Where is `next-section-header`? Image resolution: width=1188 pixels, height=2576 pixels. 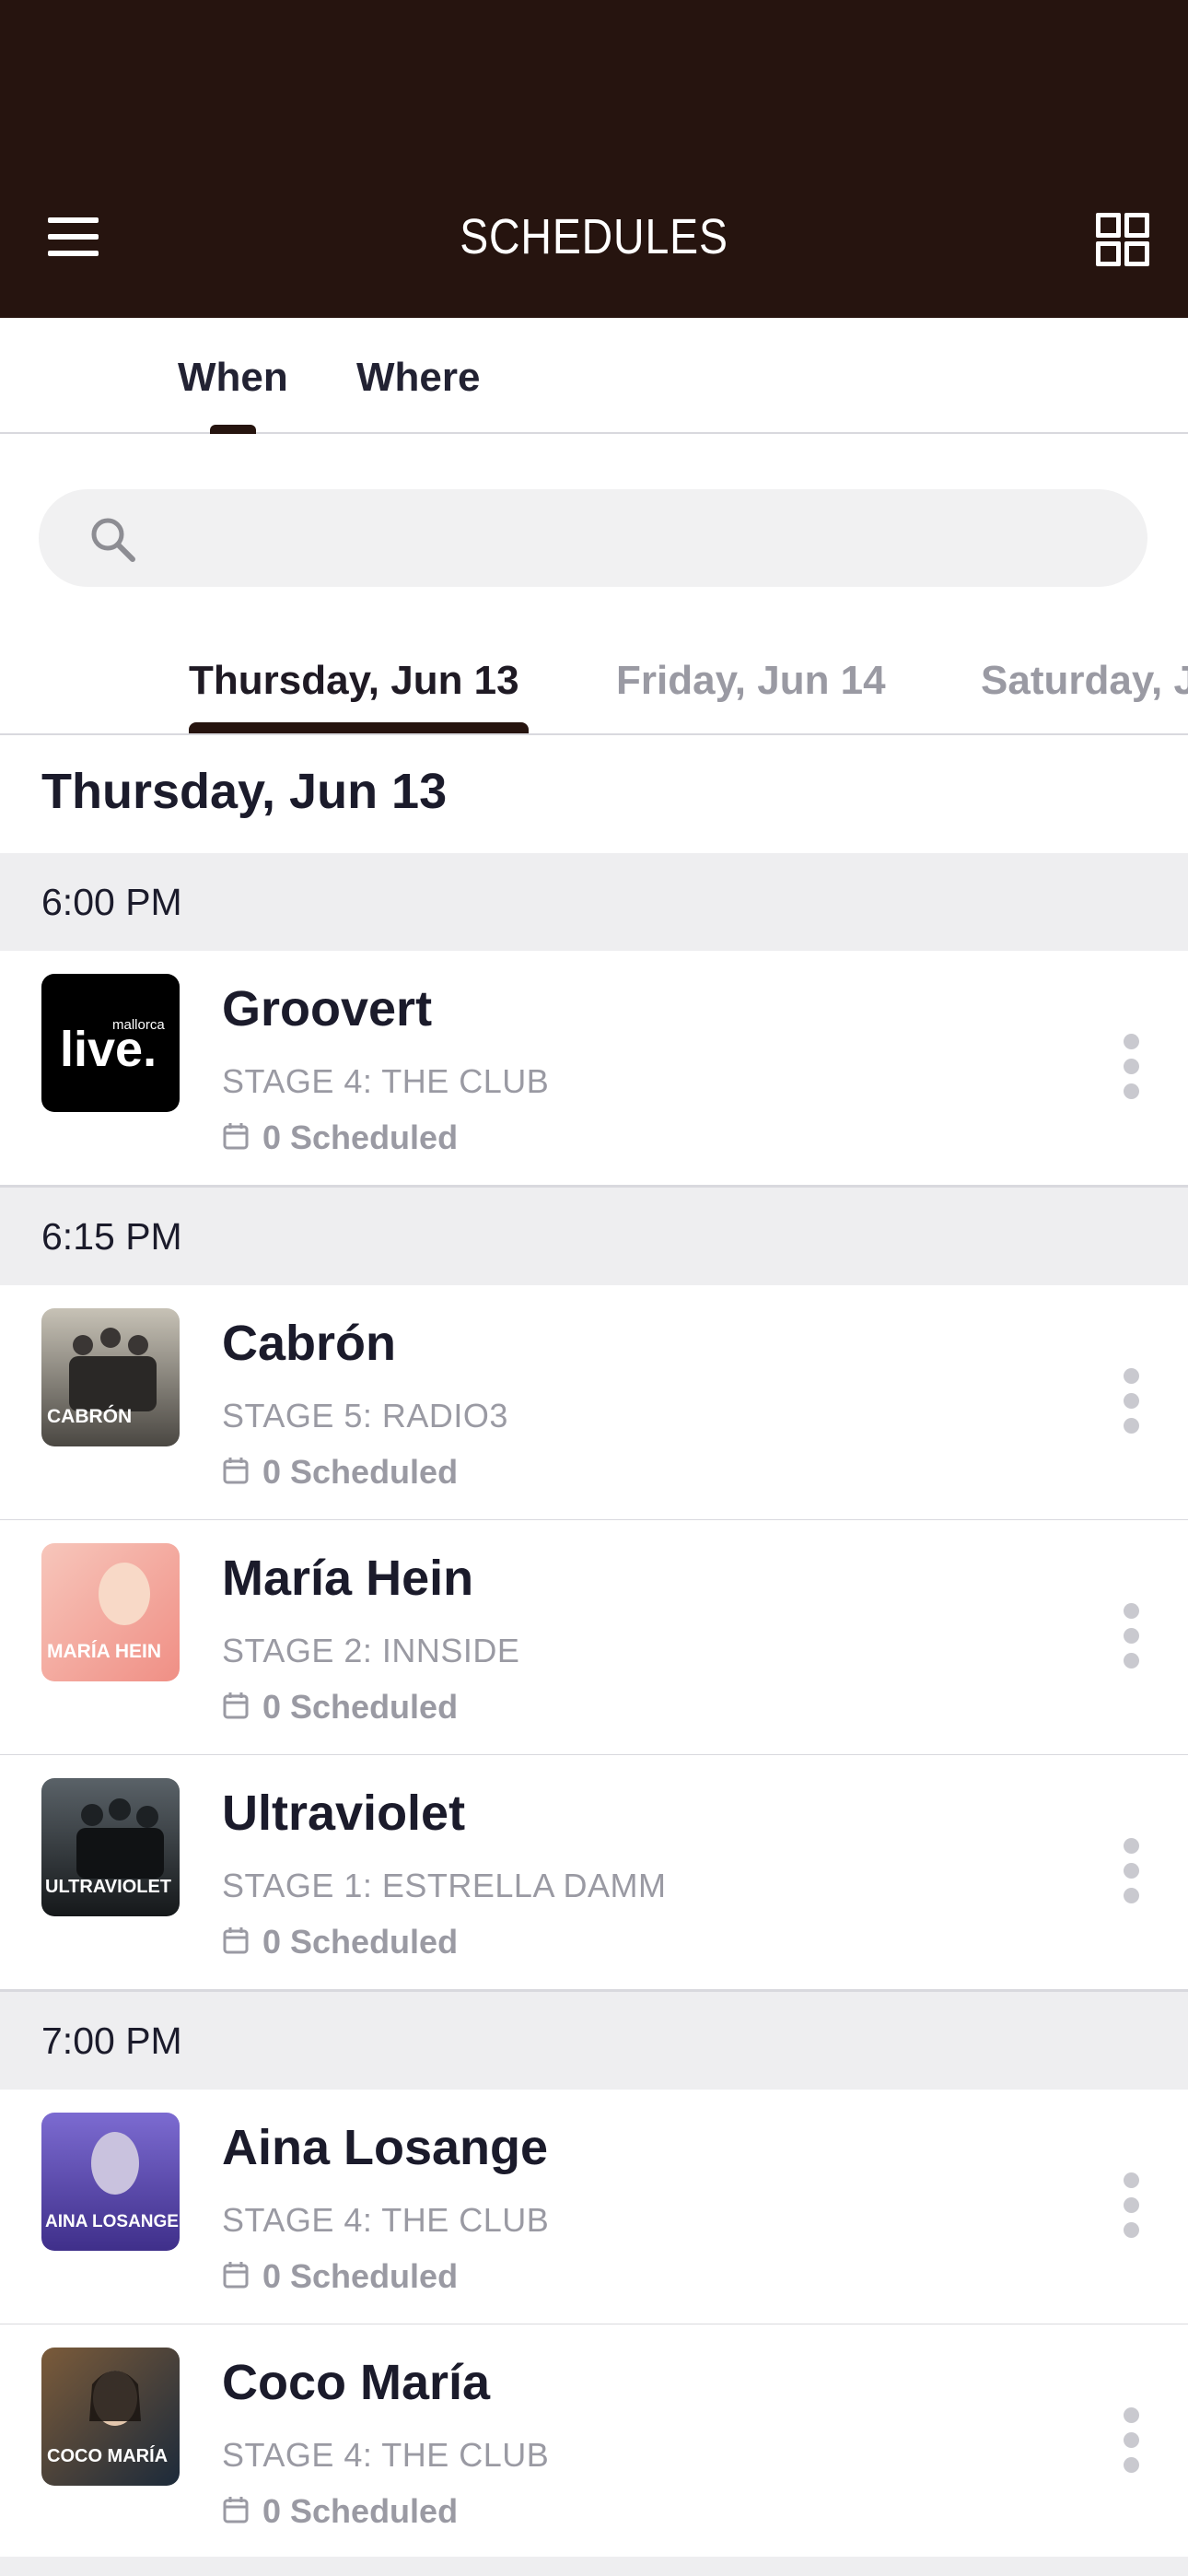
next-section-header is located at coordinates (594, 2566).